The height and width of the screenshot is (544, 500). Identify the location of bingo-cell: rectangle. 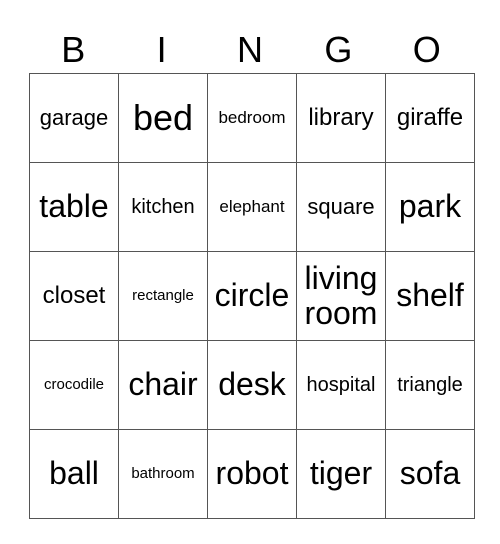
(163, 296).